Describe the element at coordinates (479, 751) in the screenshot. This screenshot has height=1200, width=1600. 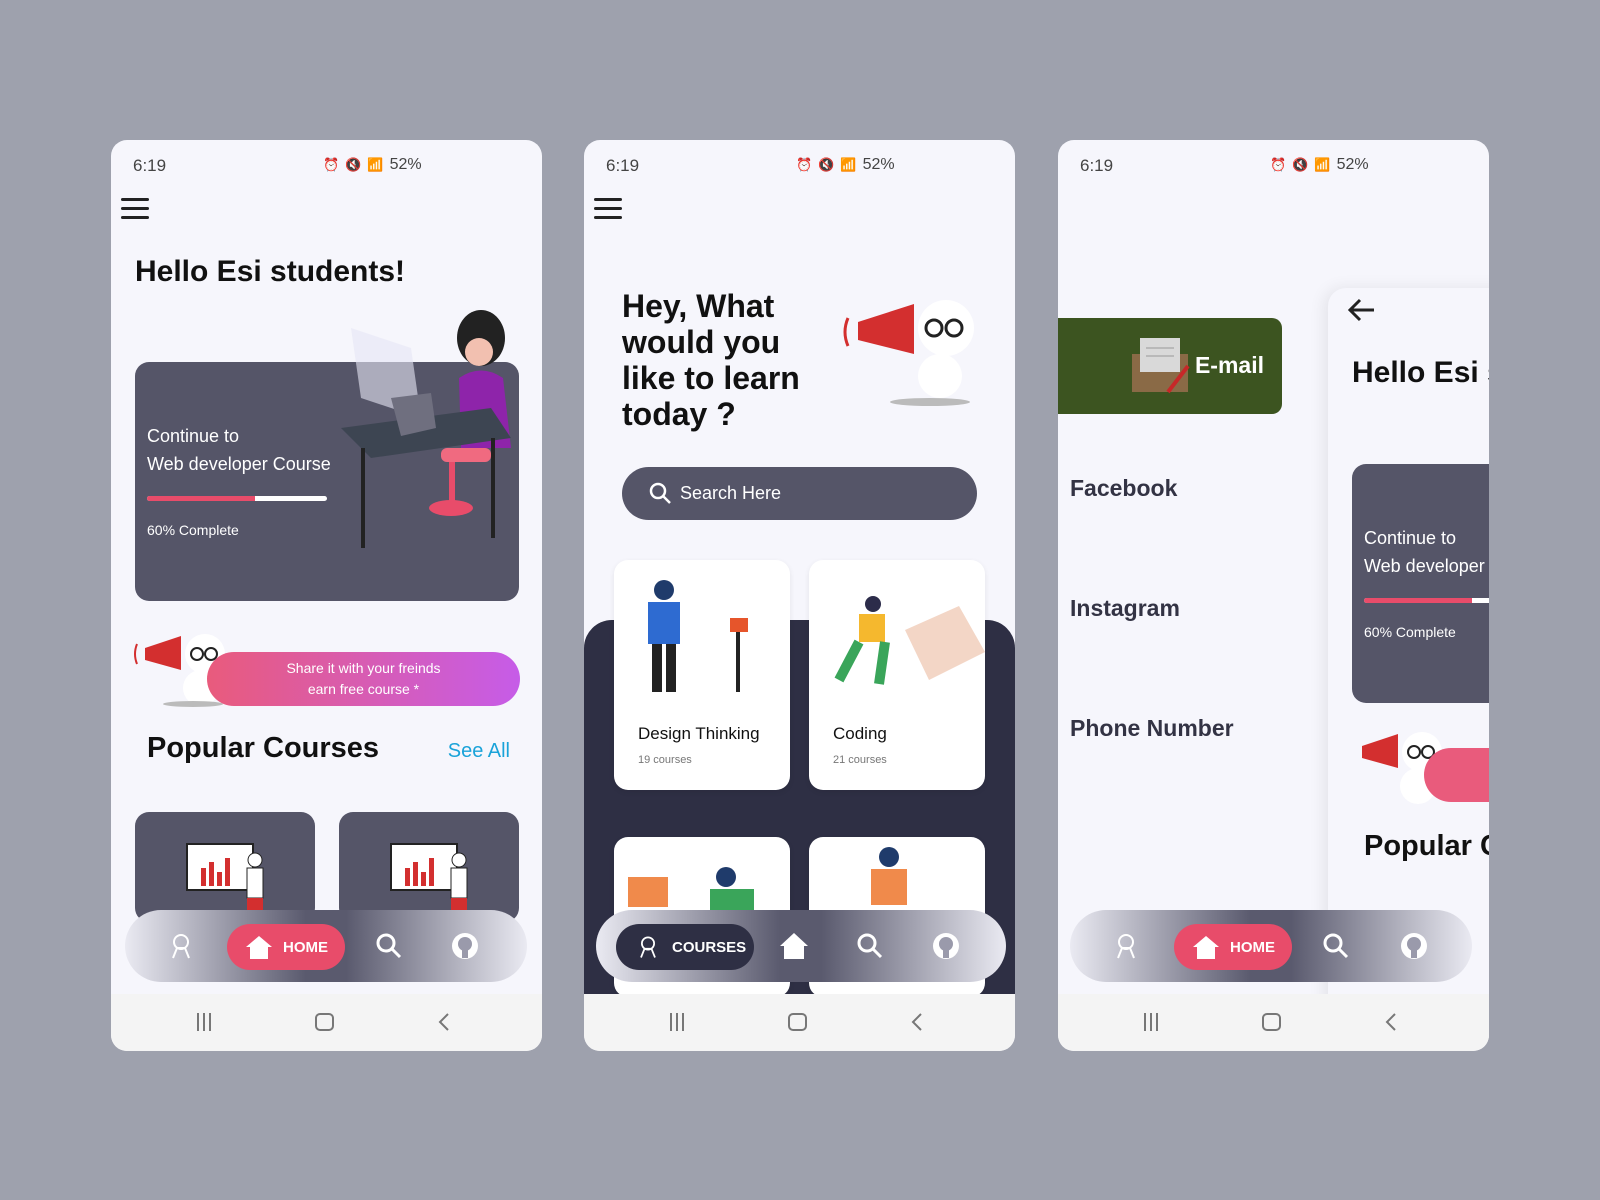
I see `see-all-link: See All` at that location.